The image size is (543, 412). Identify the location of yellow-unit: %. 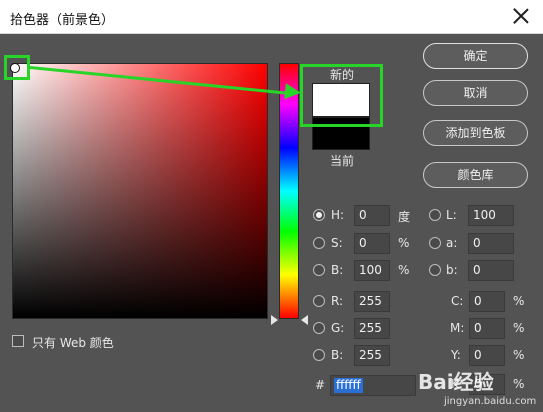
(519, 355).